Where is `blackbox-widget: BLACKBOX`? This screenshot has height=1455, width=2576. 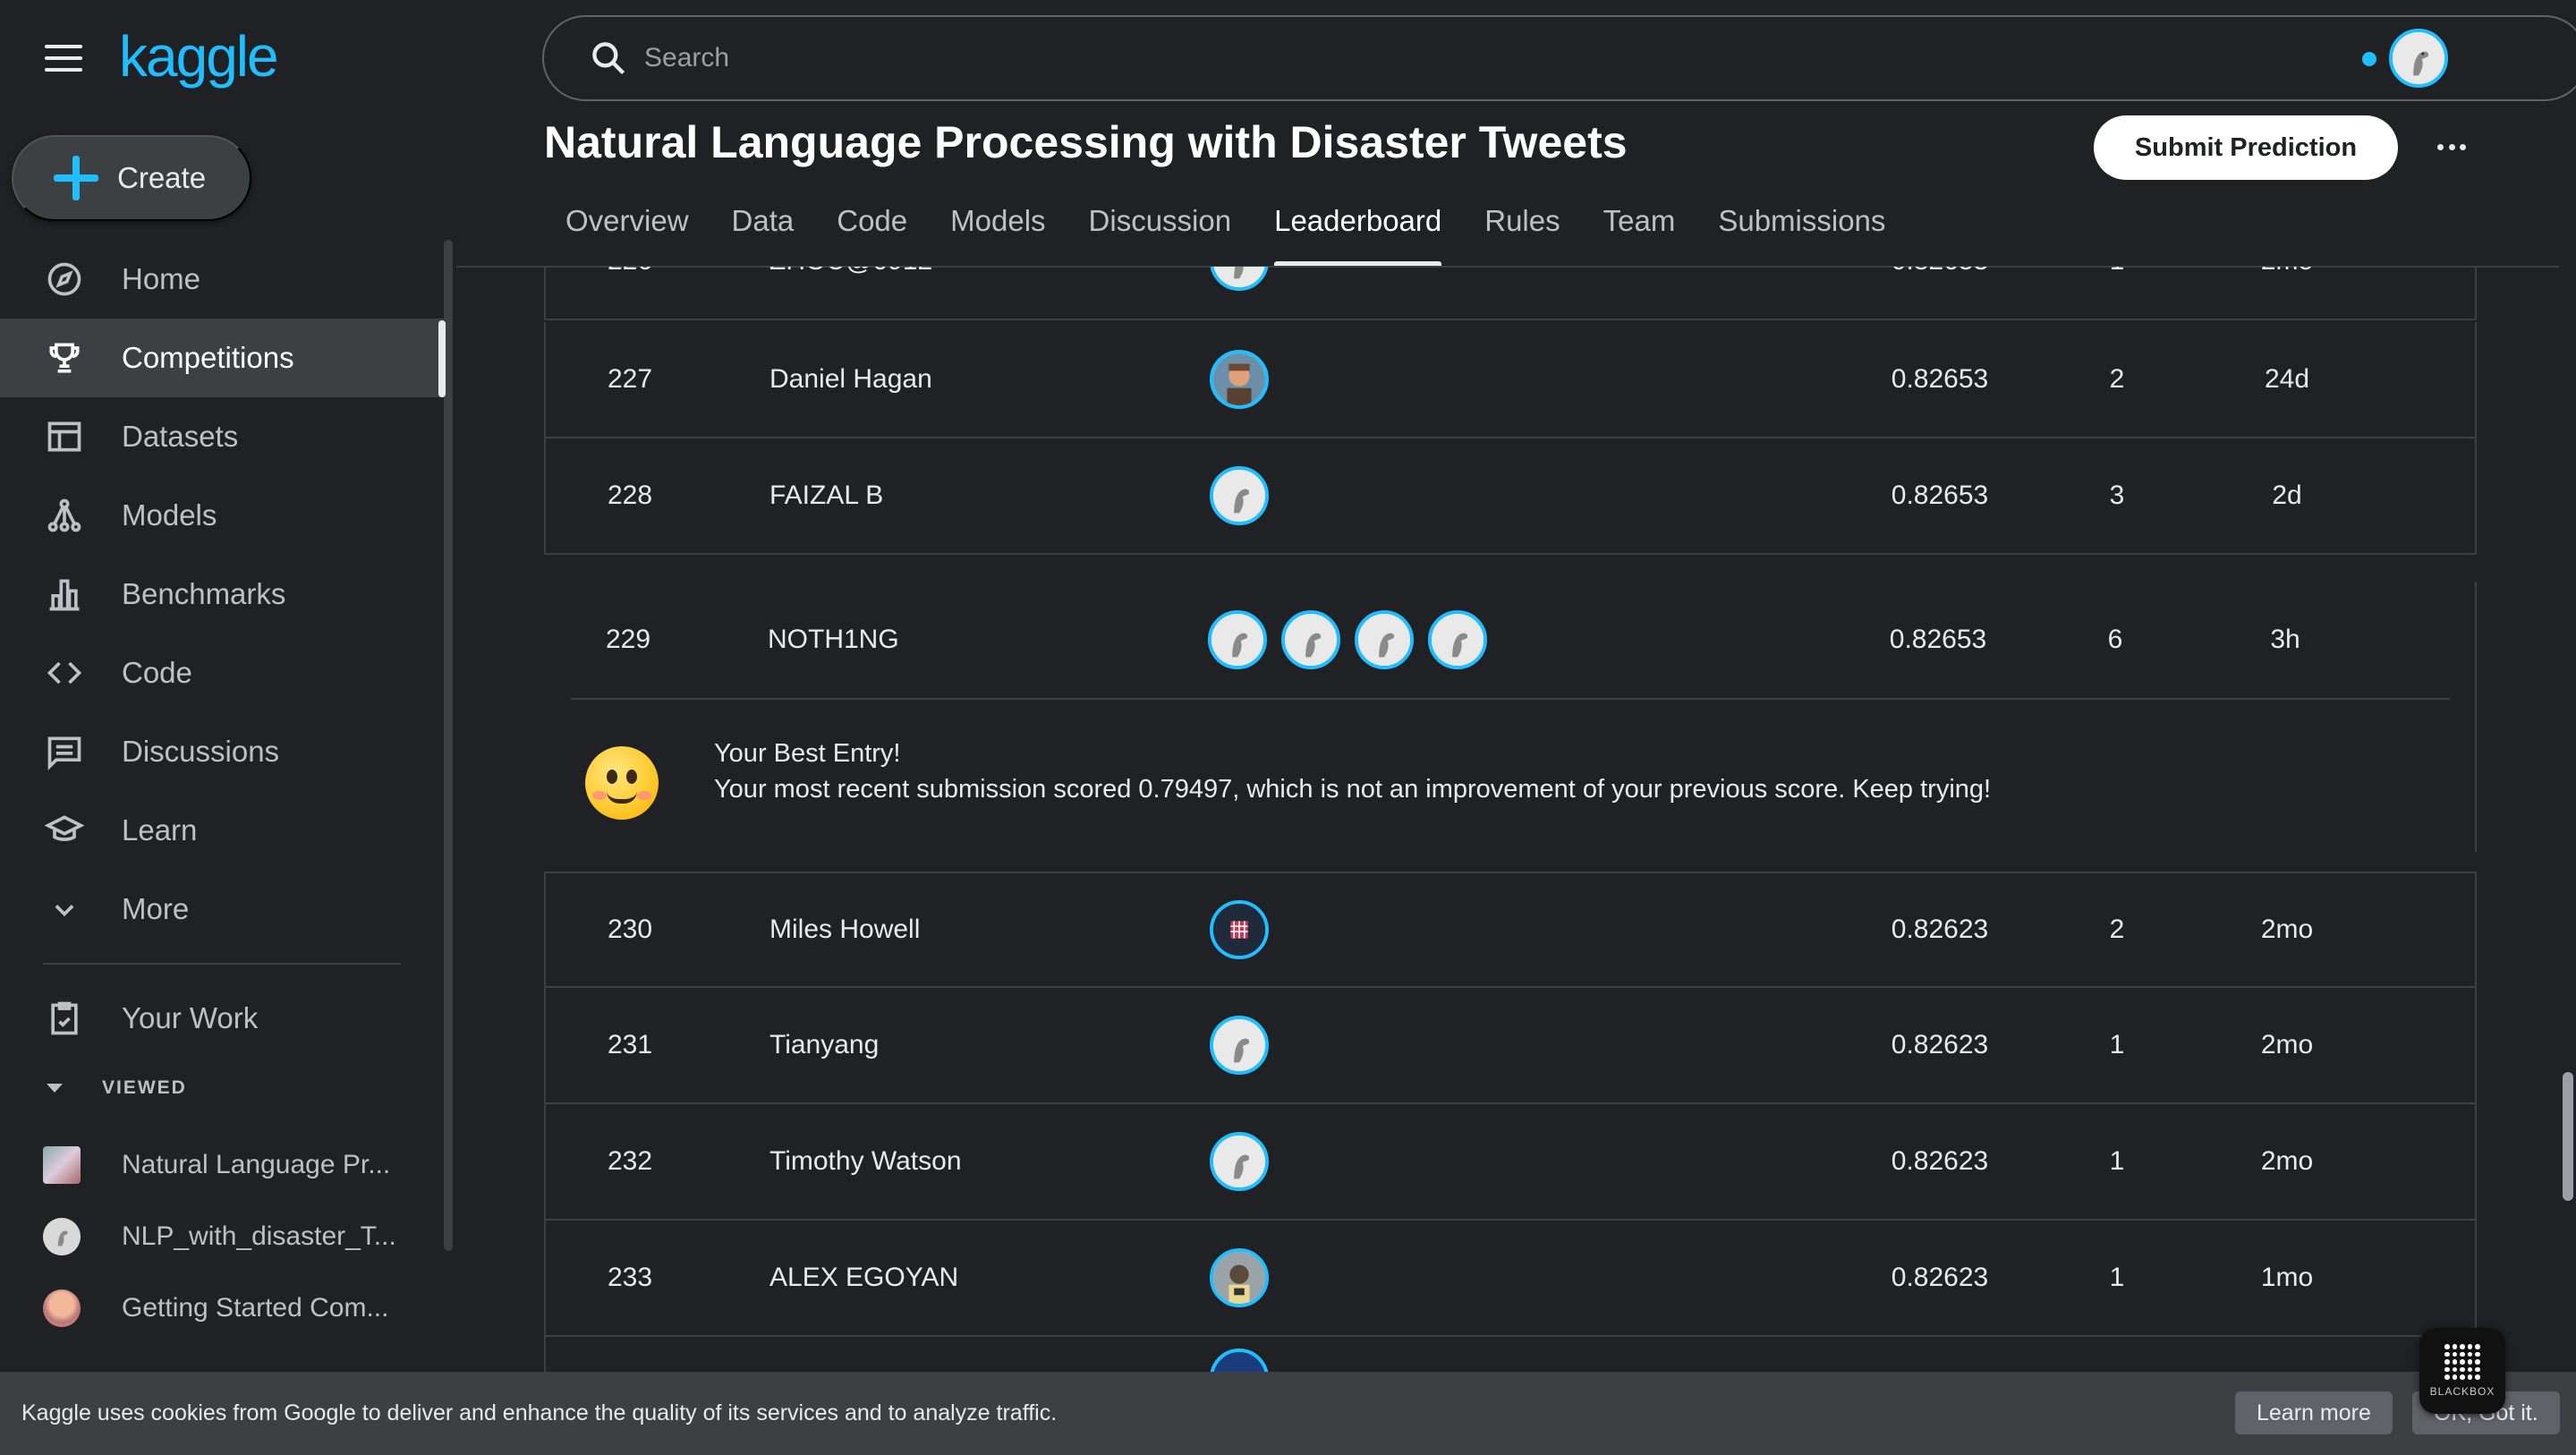 blackbox-widget: BLACKBOX is located at coordinates (2462, 1371).